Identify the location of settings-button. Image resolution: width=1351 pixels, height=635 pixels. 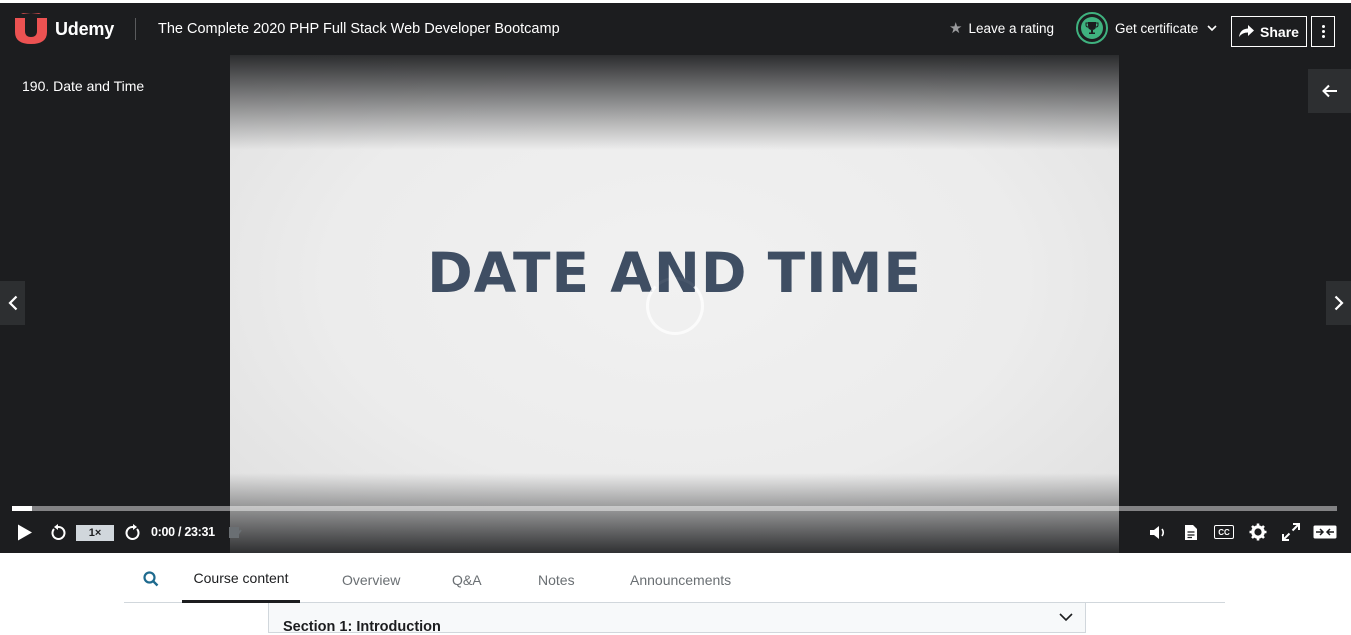
(1258, 532).